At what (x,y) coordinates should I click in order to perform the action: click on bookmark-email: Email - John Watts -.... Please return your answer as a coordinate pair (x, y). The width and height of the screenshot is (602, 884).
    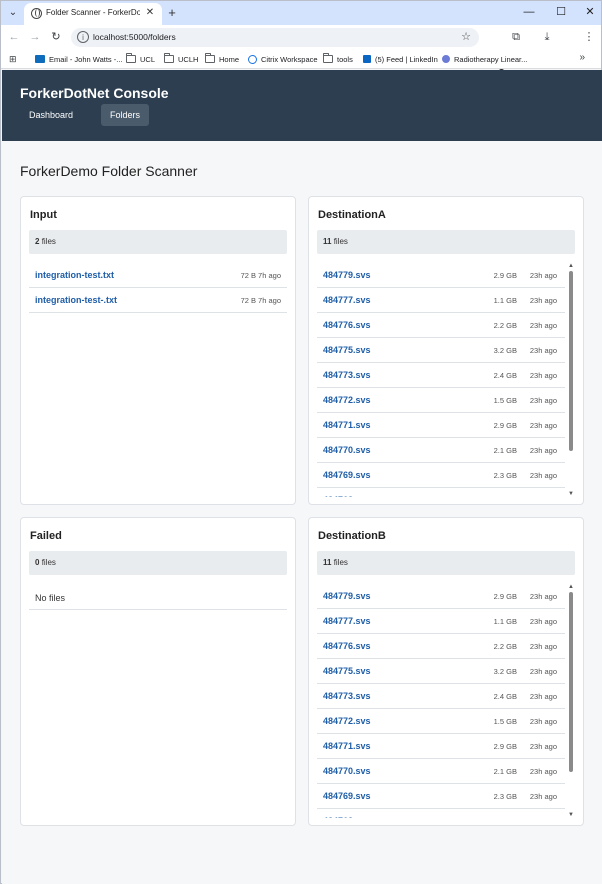
    Looking at the image, I should click on (79, 59).